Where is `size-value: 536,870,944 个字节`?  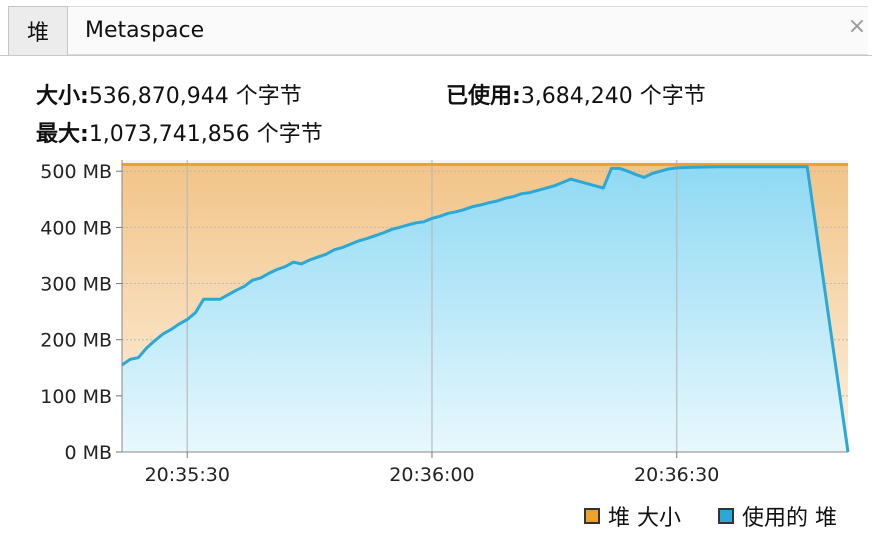 size-value: 536,870,944 个字节 is located at coordinates (195, 96).